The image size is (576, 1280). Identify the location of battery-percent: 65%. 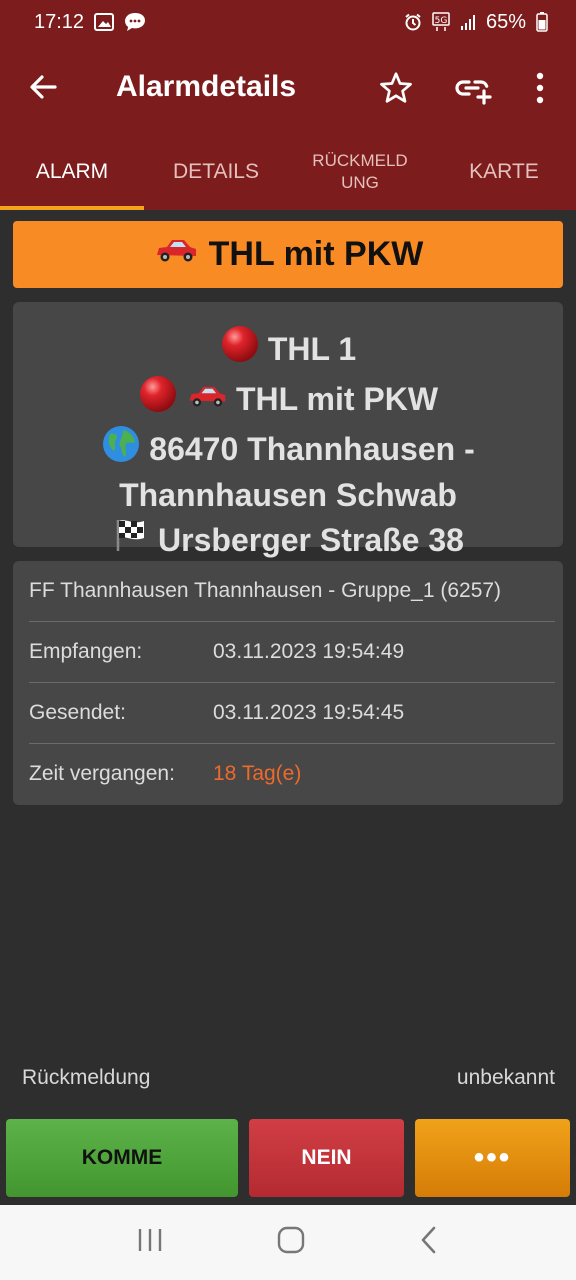
(505, 21).